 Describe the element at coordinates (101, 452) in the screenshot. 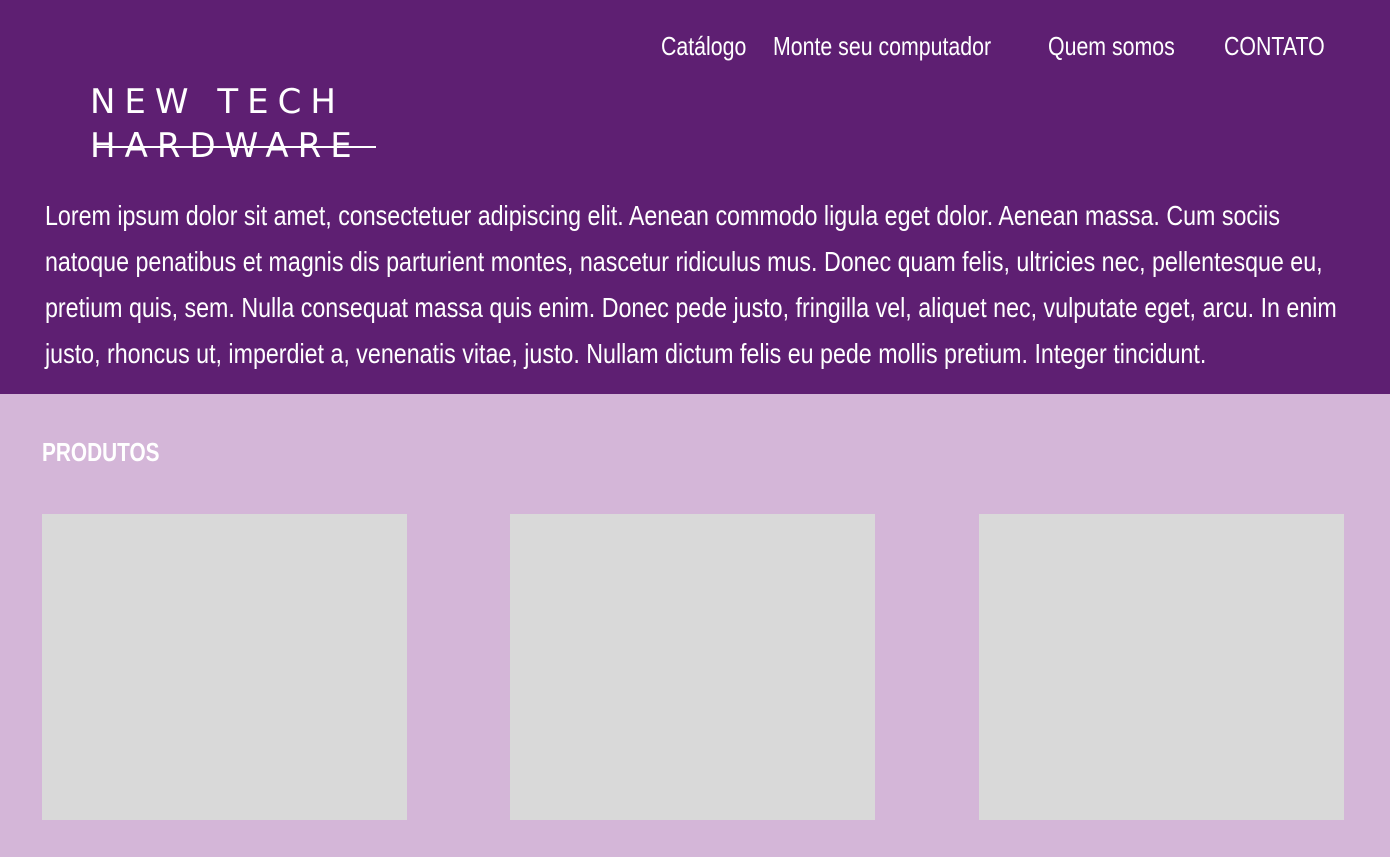

I see `products-heading: PRODUTOS` at that location.